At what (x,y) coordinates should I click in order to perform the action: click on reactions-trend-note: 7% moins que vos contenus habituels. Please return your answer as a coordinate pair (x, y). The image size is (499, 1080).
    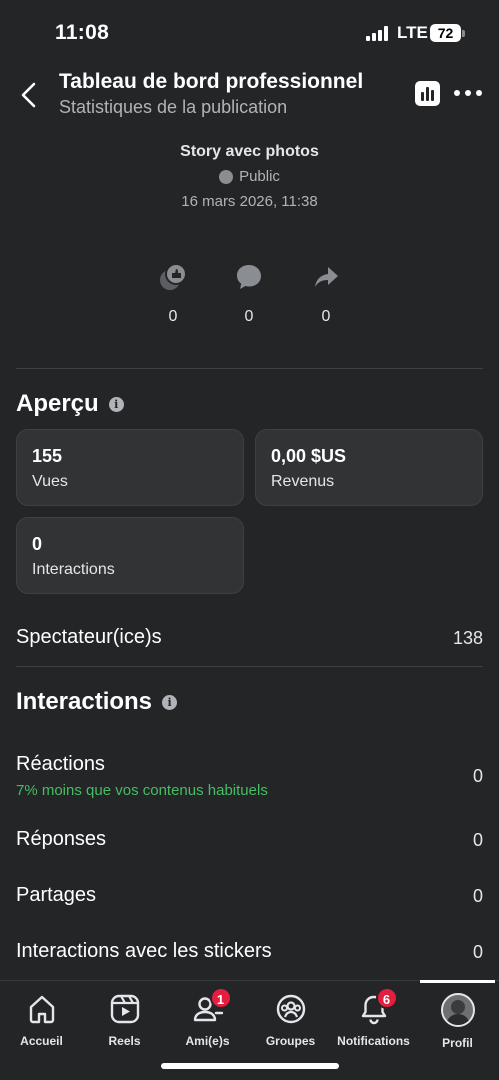
    Looking at the image, I should click on (142, 790).